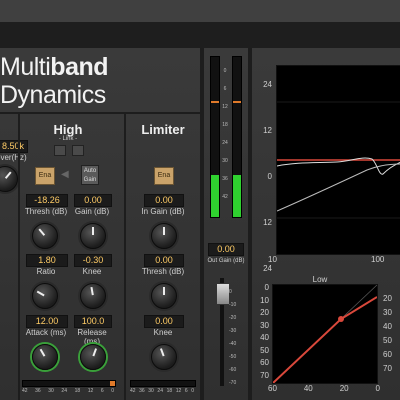  Describe the element at coordinates (264, 337) in the screenshot. I see `transfer-y-tick: 40` at that location.